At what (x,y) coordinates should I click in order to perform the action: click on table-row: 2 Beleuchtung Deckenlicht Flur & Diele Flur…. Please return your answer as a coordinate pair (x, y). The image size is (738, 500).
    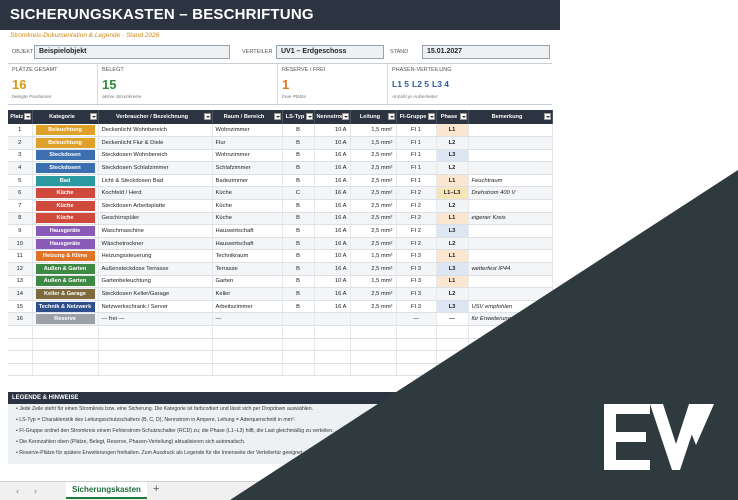
    Looking at the image, I should click on (280, 143).